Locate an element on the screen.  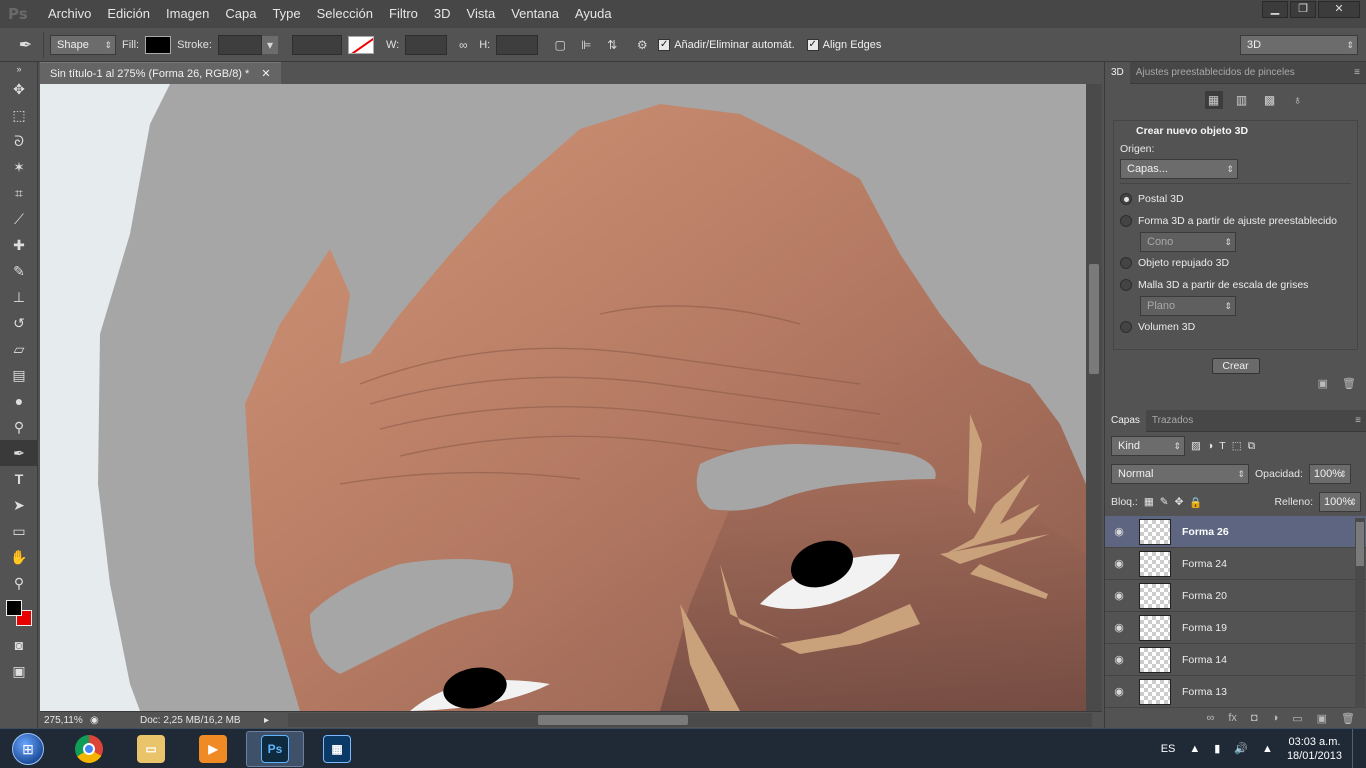
eraser-tool-icon: ▱ is located at coordinates (19, 349).